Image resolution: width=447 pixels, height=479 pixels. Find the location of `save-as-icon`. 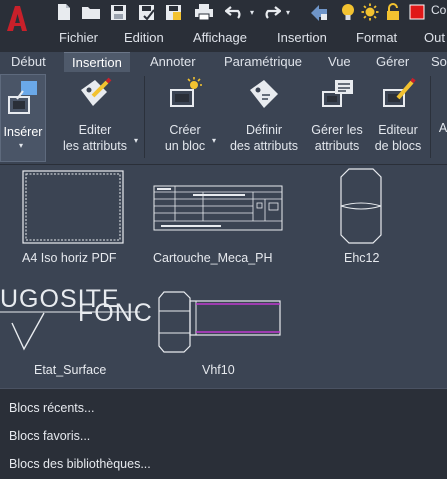

save-as-icon is located at coordinates (146, 12).